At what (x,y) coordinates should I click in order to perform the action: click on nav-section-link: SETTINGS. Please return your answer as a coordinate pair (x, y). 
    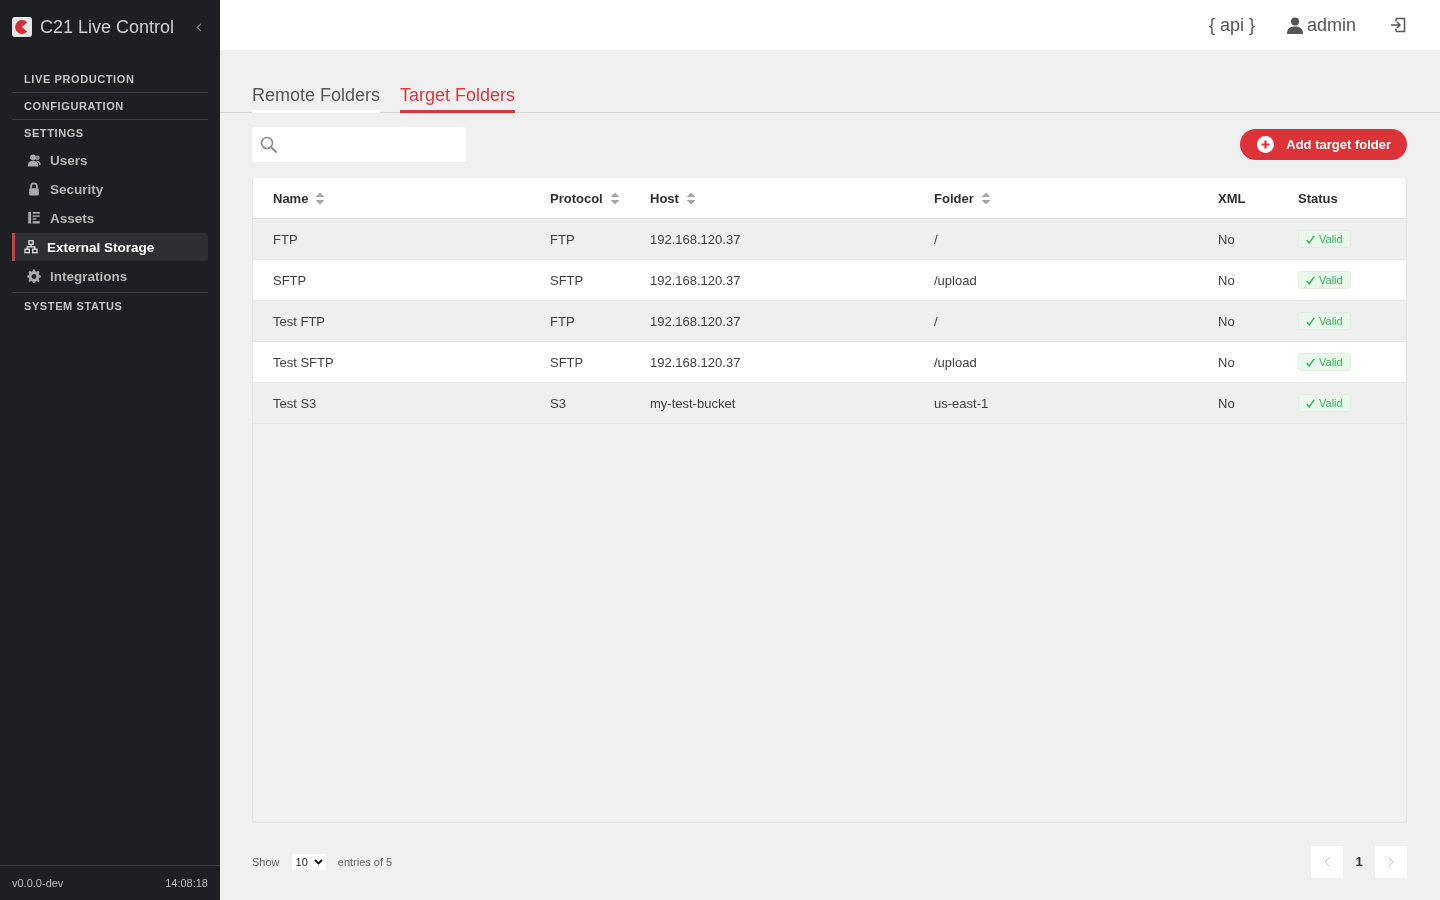
    Looking at the image, I should click on (48, 133).